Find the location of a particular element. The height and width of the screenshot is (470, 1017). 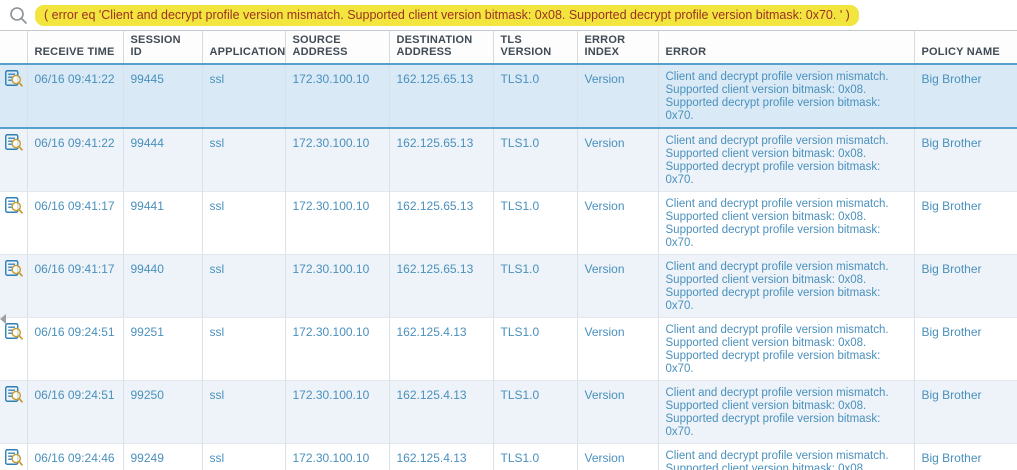

cell-session-id: 99440 is located at coordinates (163, 286).